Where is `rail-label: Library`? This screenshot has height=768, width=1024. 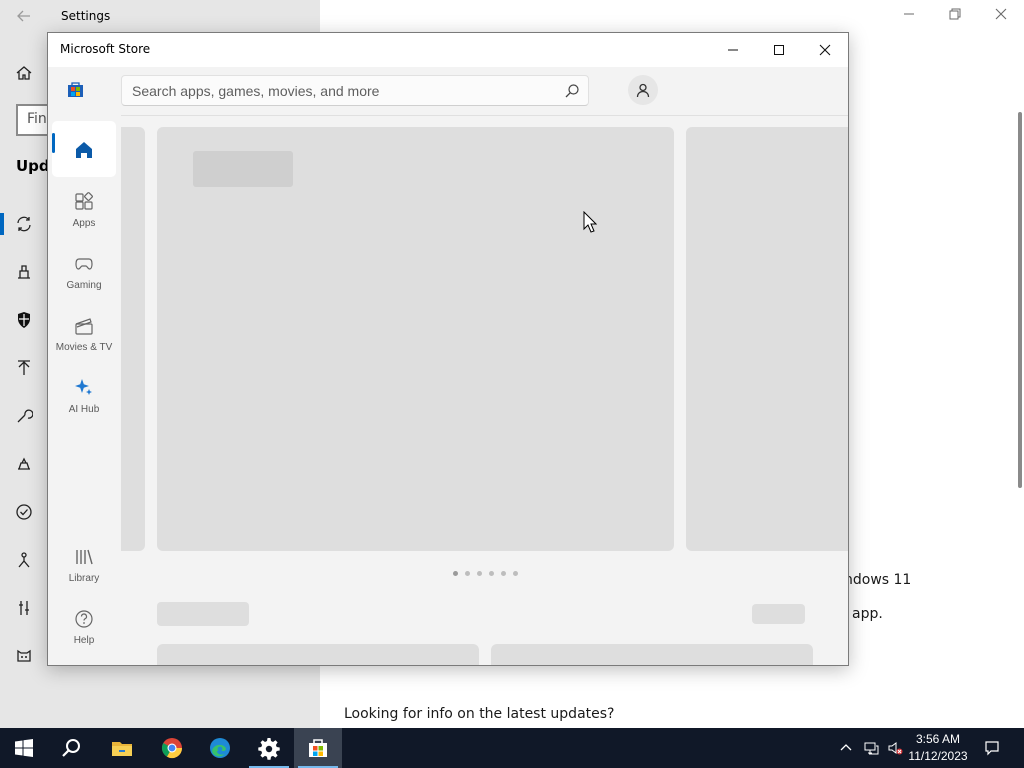
rail-label: Library is located at coordinates (84, 578).